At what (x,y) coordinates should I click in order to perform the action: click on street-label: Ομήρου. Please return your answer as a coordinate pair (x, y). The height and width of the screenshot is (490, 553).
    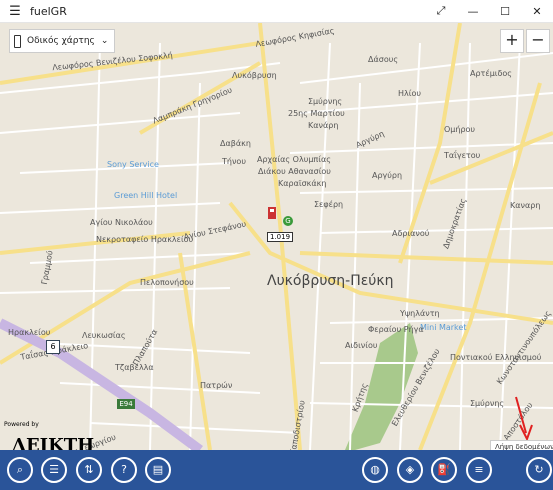
    Looking at the image, I should click on (460, 129).